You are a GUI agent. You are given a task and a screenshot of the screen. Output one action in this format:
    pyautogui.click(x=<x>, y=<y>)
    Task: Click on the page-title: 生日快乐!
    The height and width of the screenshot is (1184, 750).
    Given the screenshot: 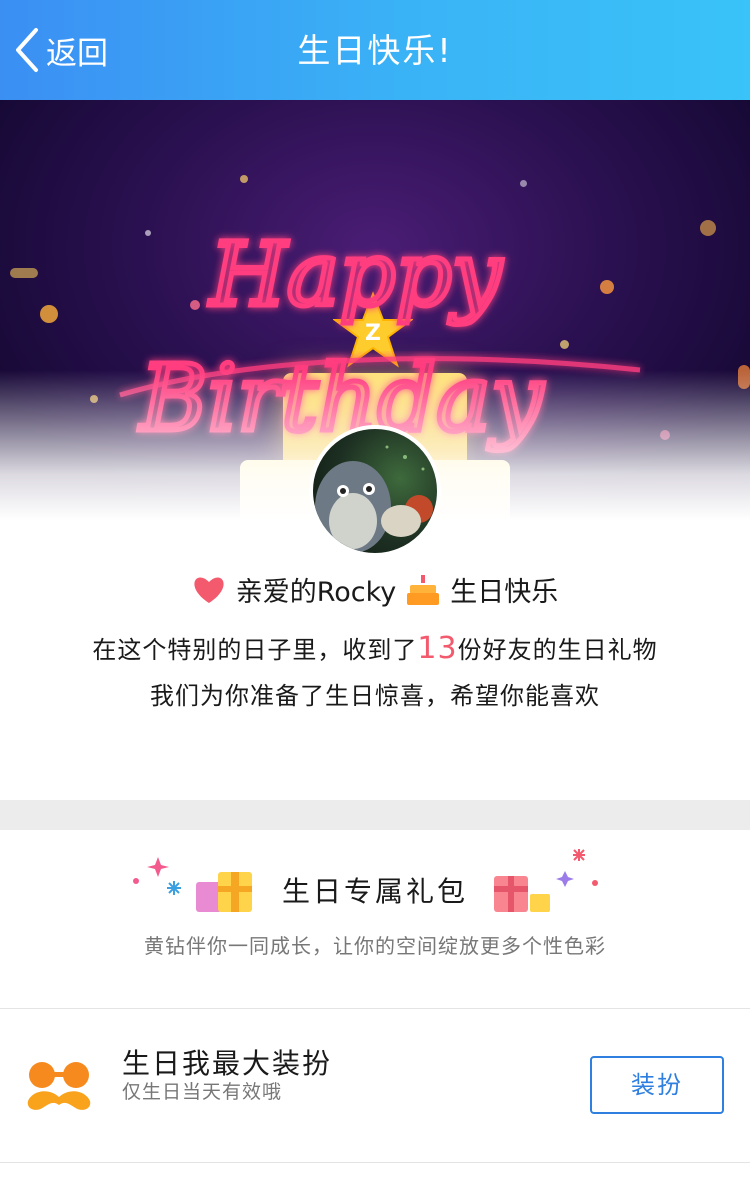 What is the action you would take?
    pyautogui.click(x=375, y=50)
    